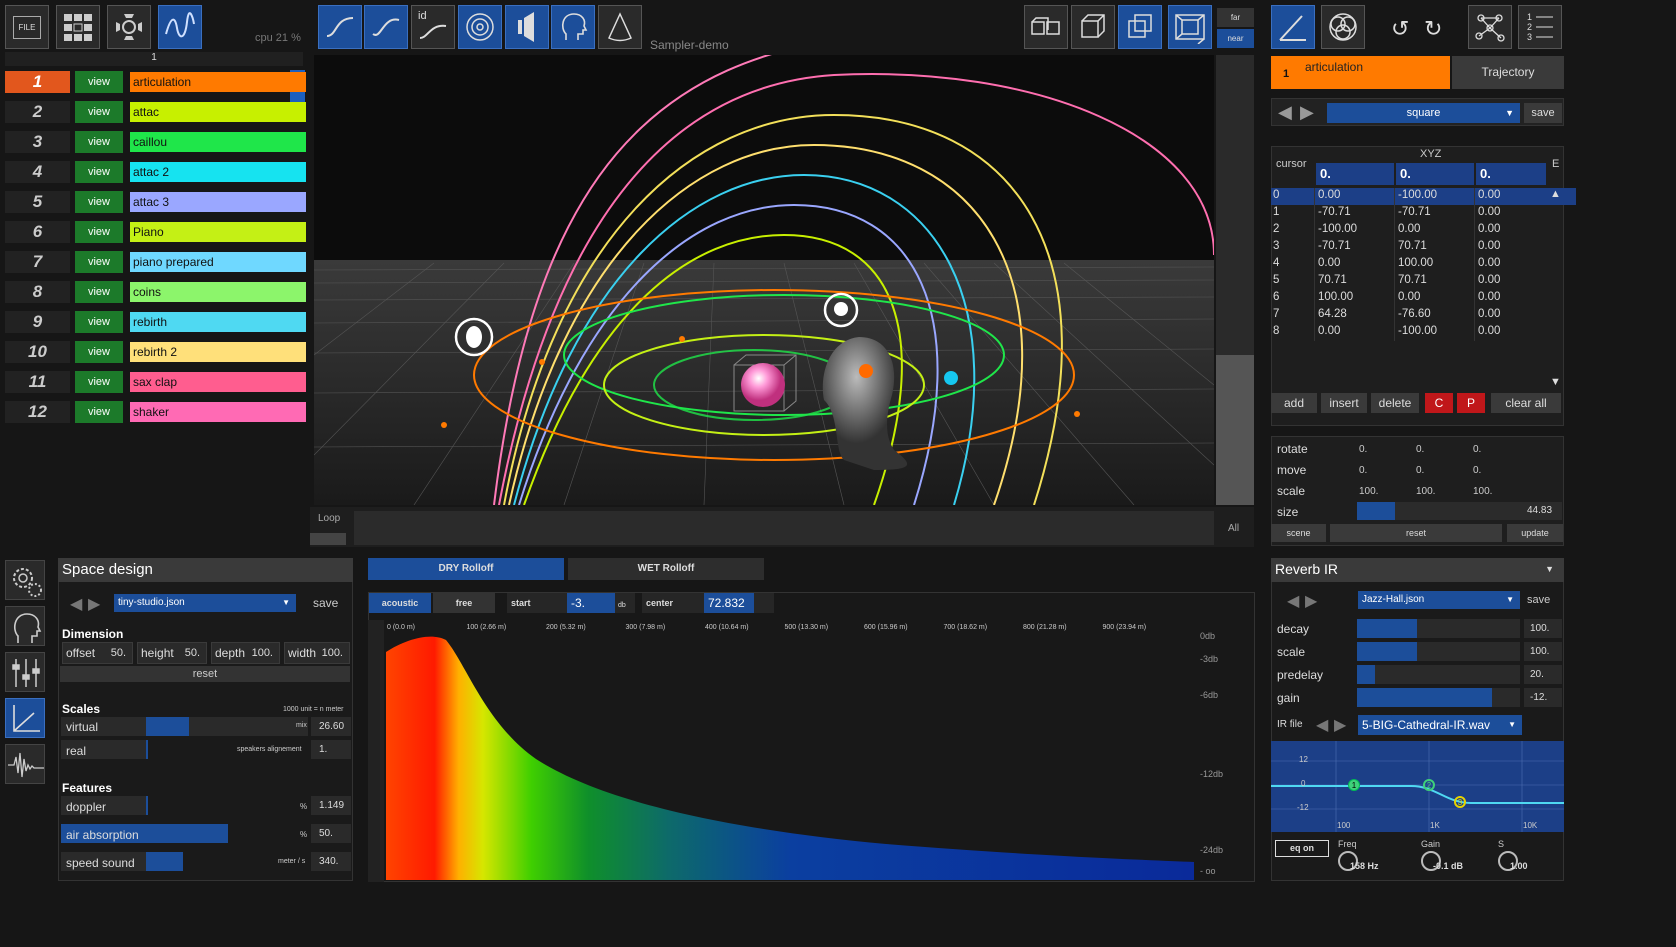  What do you see at coordinates (155, 412) in the screenshot?
I see `track-row: 12 view shaker` at bounding box center [155, 412].